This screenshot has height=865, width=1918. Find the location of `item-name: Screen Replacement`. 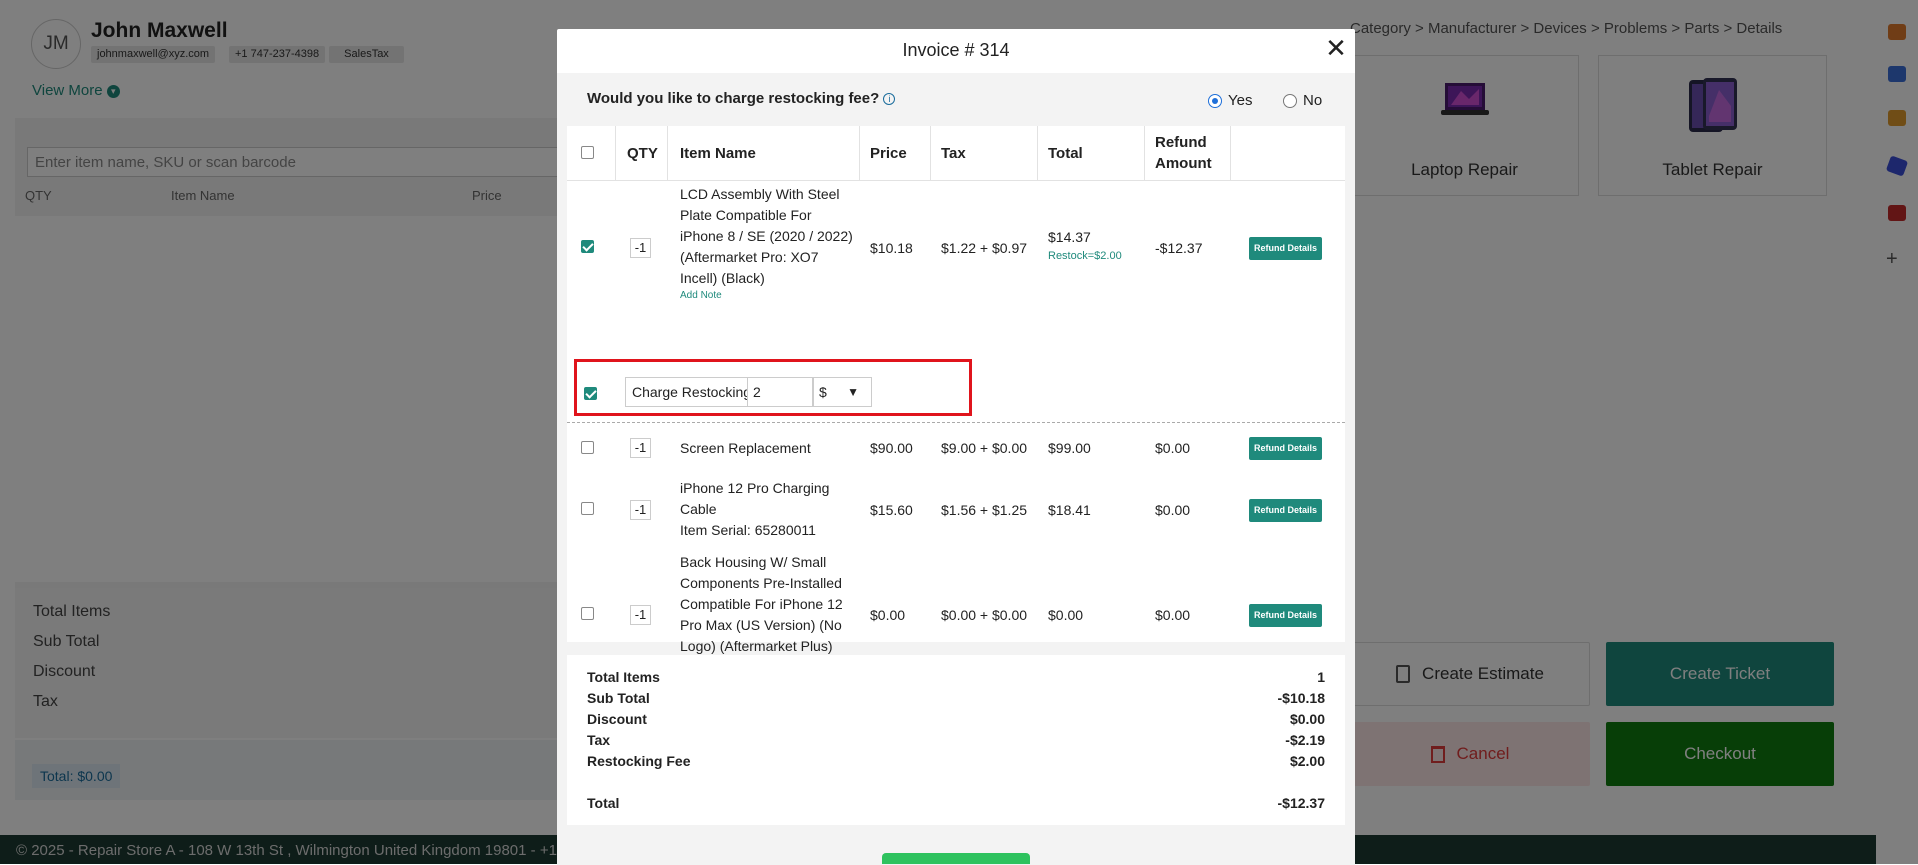

item-name: Screen Replacement is located at coordinates (745, 448).